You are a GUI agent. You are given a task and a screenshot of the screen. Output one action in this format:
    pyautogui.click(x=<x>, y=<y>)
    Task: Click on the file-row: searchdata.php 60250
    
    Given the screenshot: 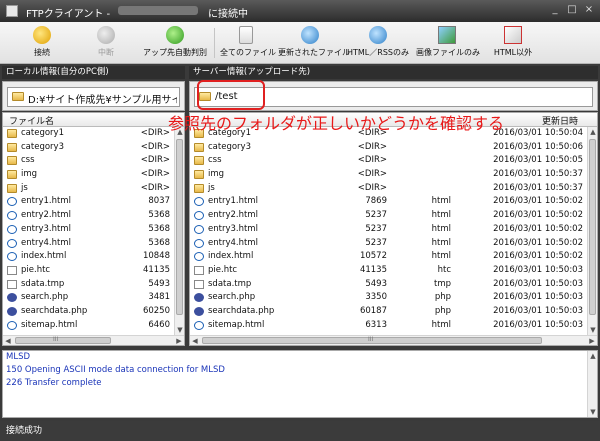 What is the action you would take?
    pyautogui.click(x=93, y=312)
    